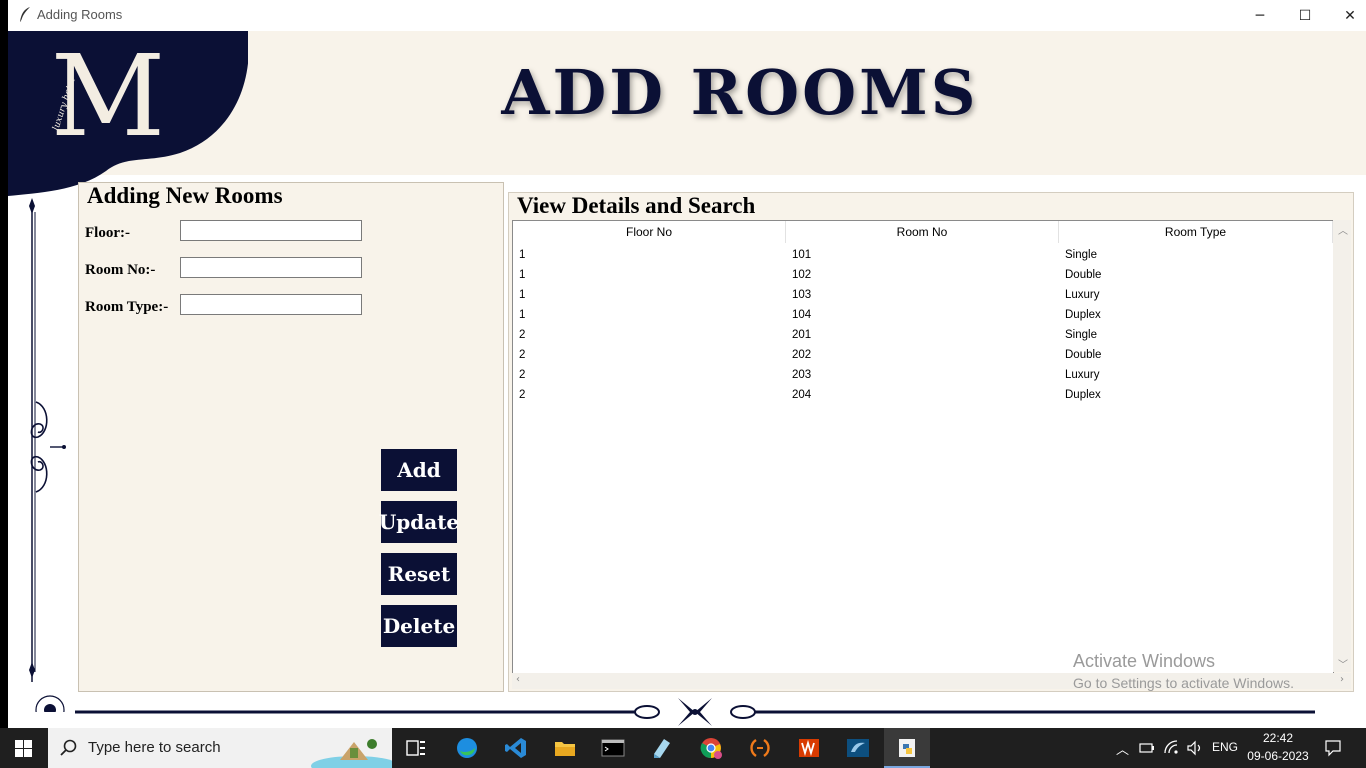 This screenshot has height=768, width=1366. Describe the element at coordinates (68, 747) in the screenshot. I see `search-icon` at that location.